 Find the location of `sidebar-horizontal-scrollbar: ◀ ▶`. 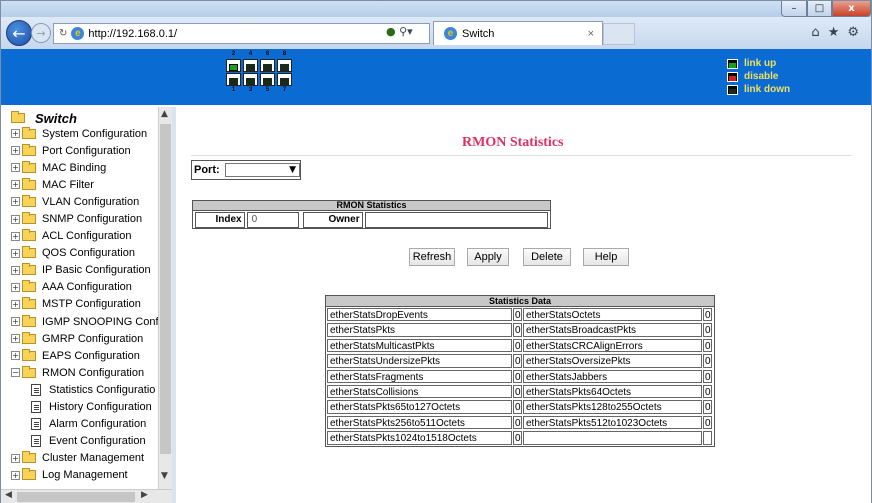

sidebar-horizontal-scrollbar: ◀ ▶ is located at coordinates (86, 496).